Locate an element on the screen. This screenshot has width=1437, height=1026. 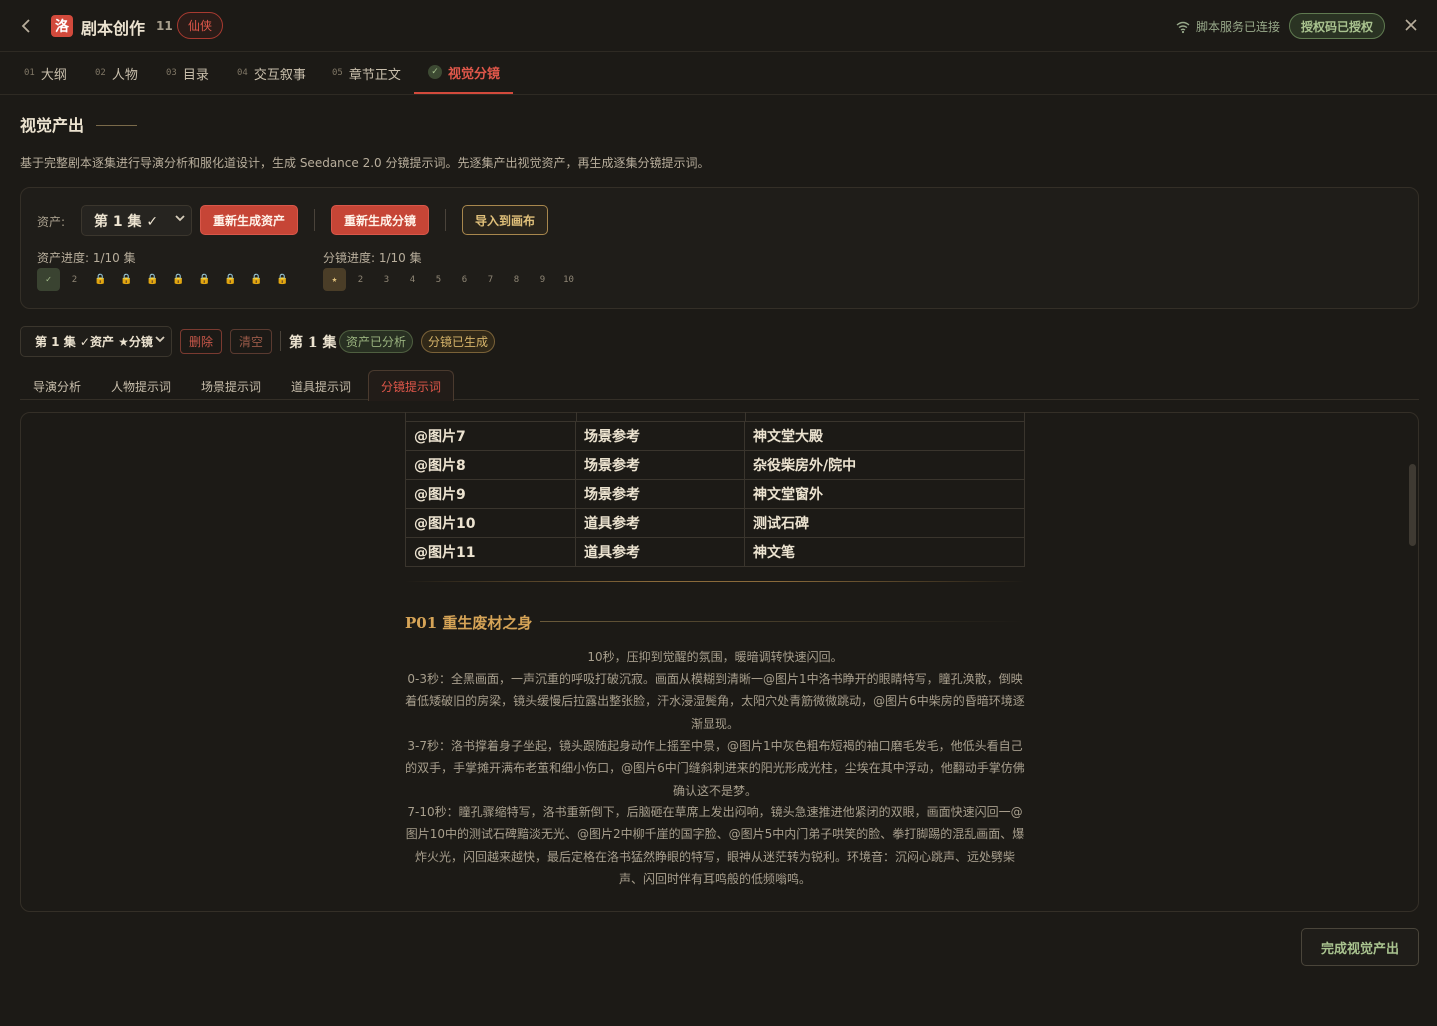
table-cell: 神文笔 is located at coordinates (884, 552).